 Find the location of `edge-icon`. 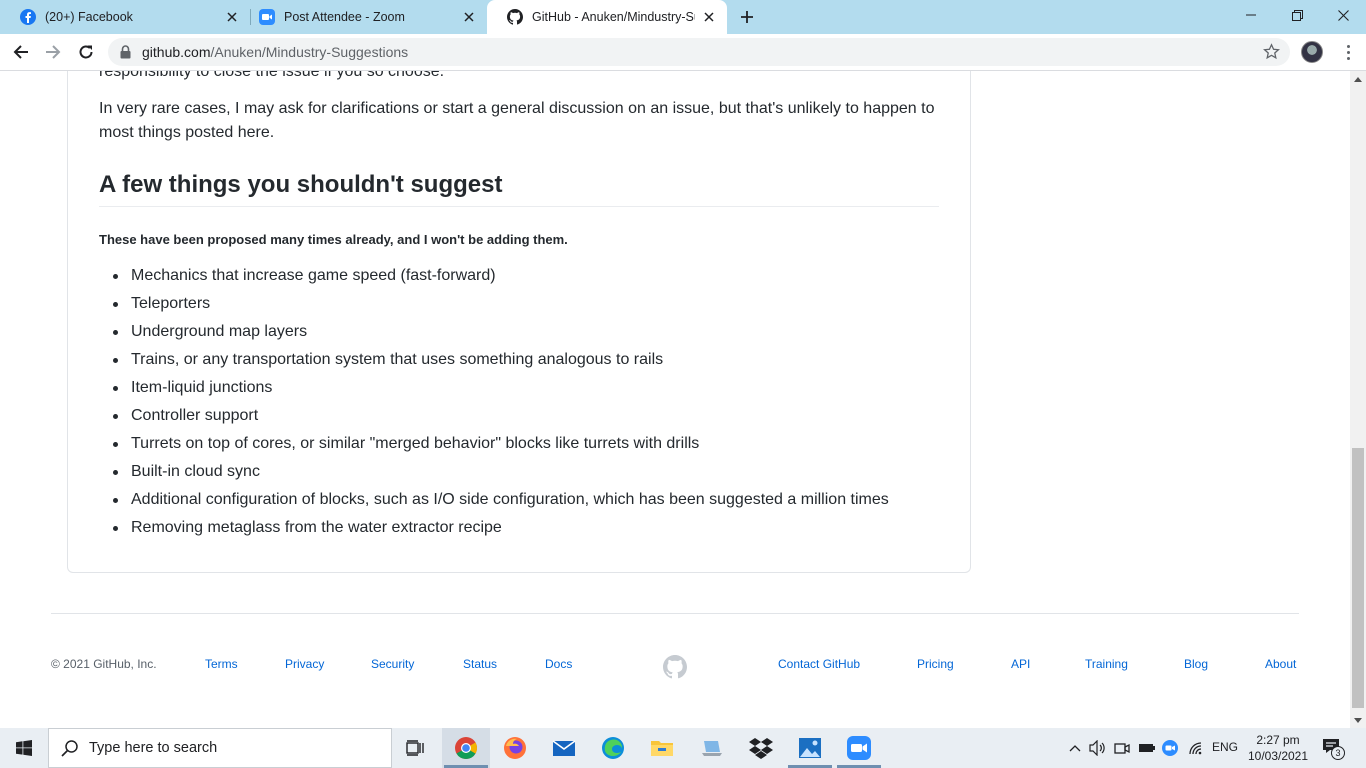

edge-icon is located at coordinates (613, 748).